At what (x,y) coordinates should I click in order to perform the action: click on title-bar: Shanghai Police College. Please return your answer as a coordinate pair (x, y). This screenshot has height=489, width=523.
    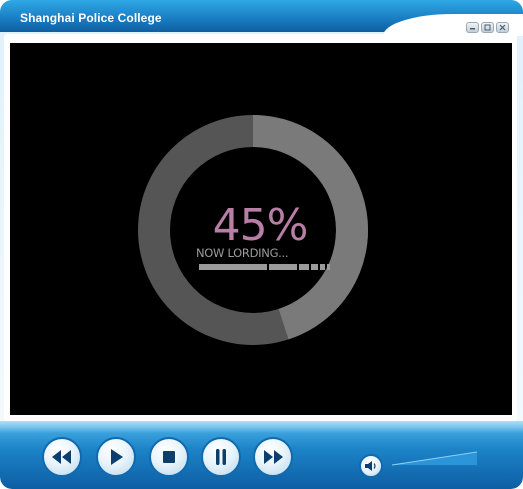
    Looking at the image, I should click on (261, 18).